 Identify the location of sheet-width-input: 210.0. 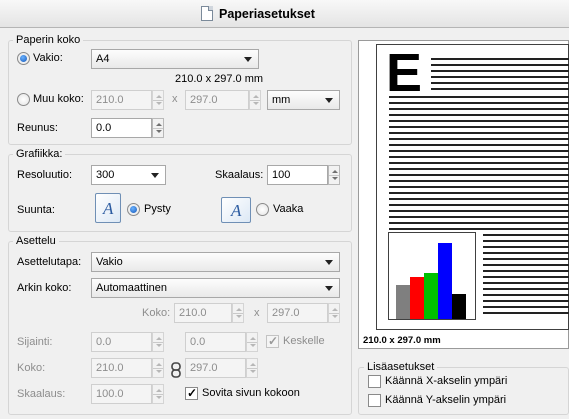
(203, 313).